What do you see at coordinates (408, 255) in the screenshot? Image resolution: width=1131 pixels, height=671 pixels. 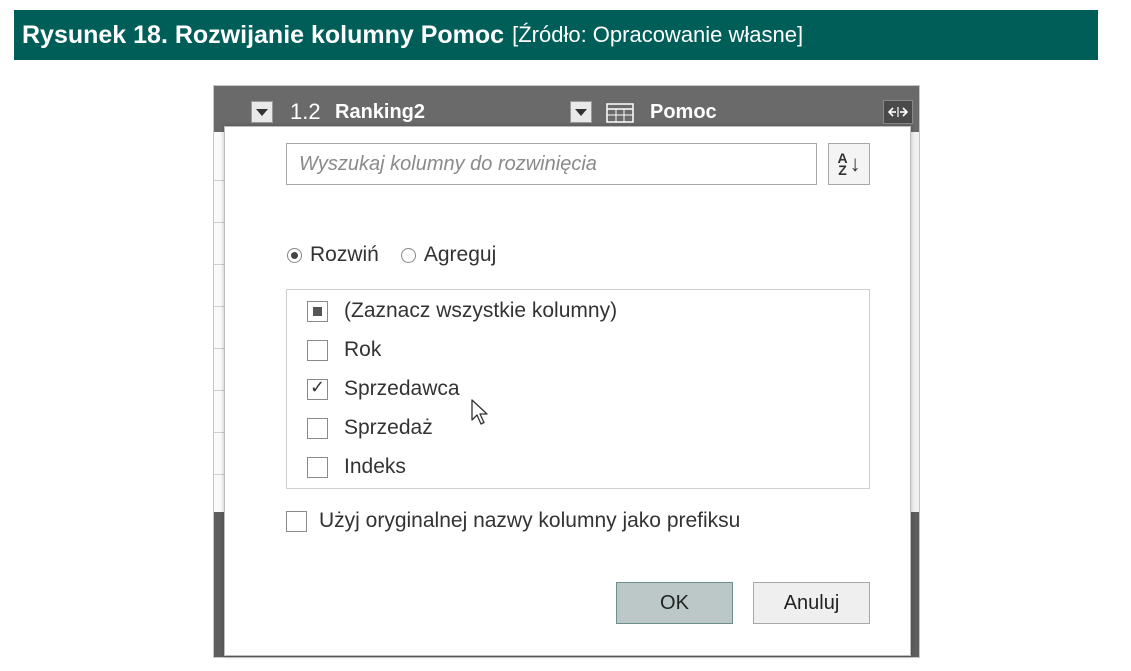 I see `radio-aggregate` at bounding box center [408, 255].